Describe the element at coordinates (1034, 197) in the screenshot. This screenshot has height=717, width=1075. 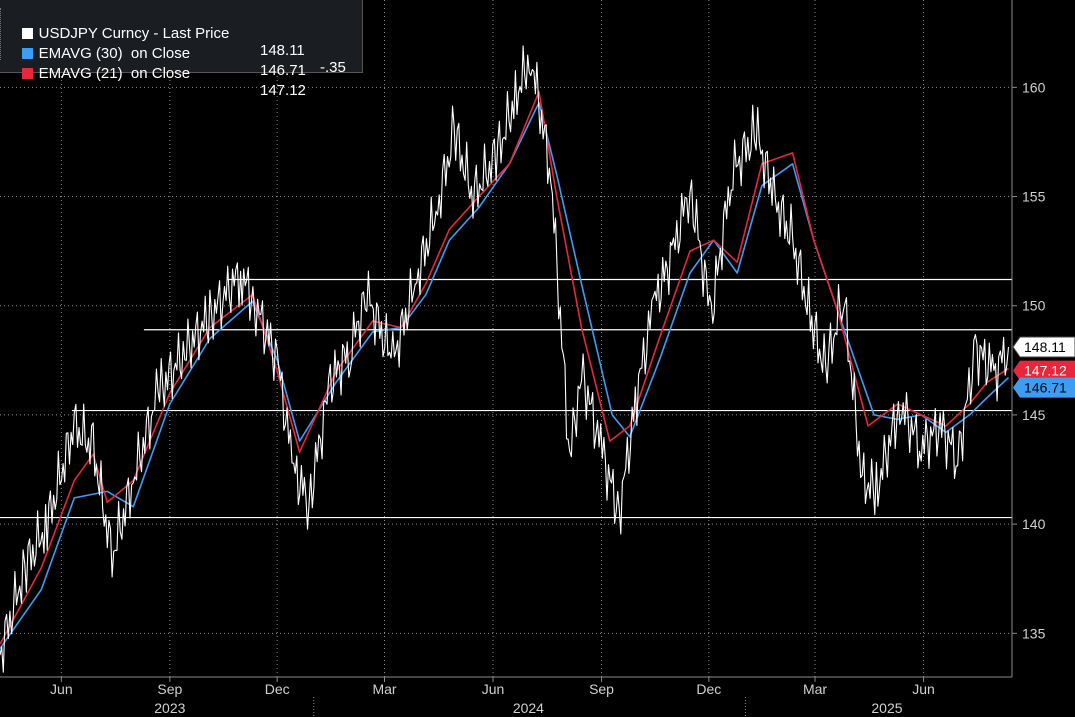
I see `y-tick-label: 155` at that location.